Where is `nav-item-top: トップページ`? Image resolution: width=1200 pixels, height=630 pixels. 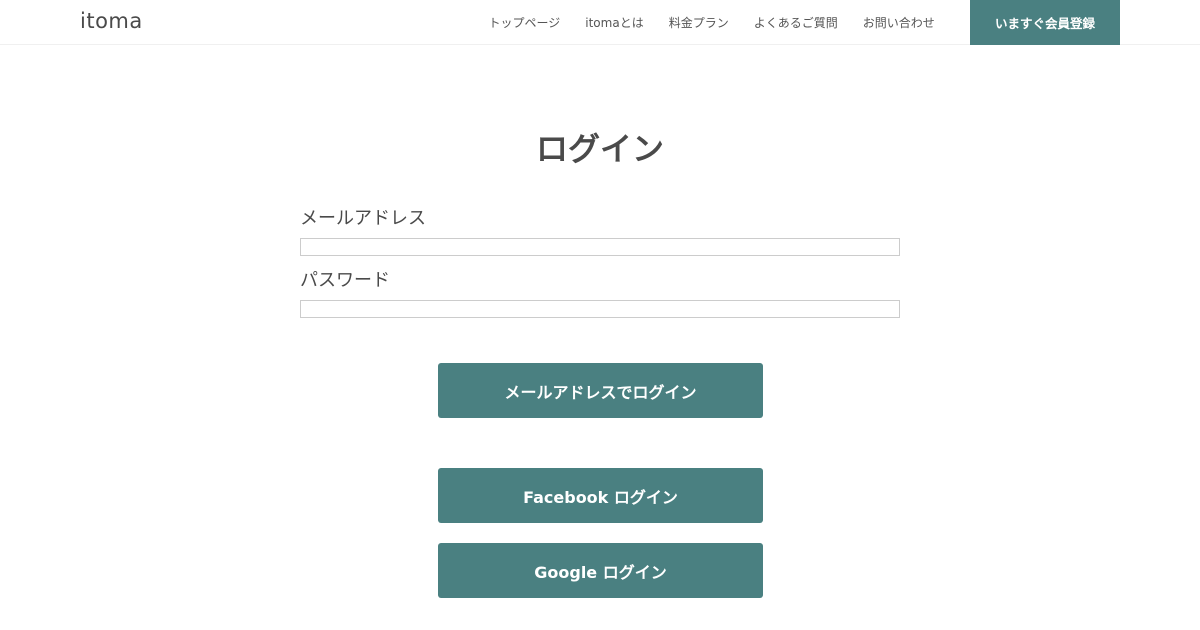
nav-item-top: トップページ is located at coordinates (524, 22).